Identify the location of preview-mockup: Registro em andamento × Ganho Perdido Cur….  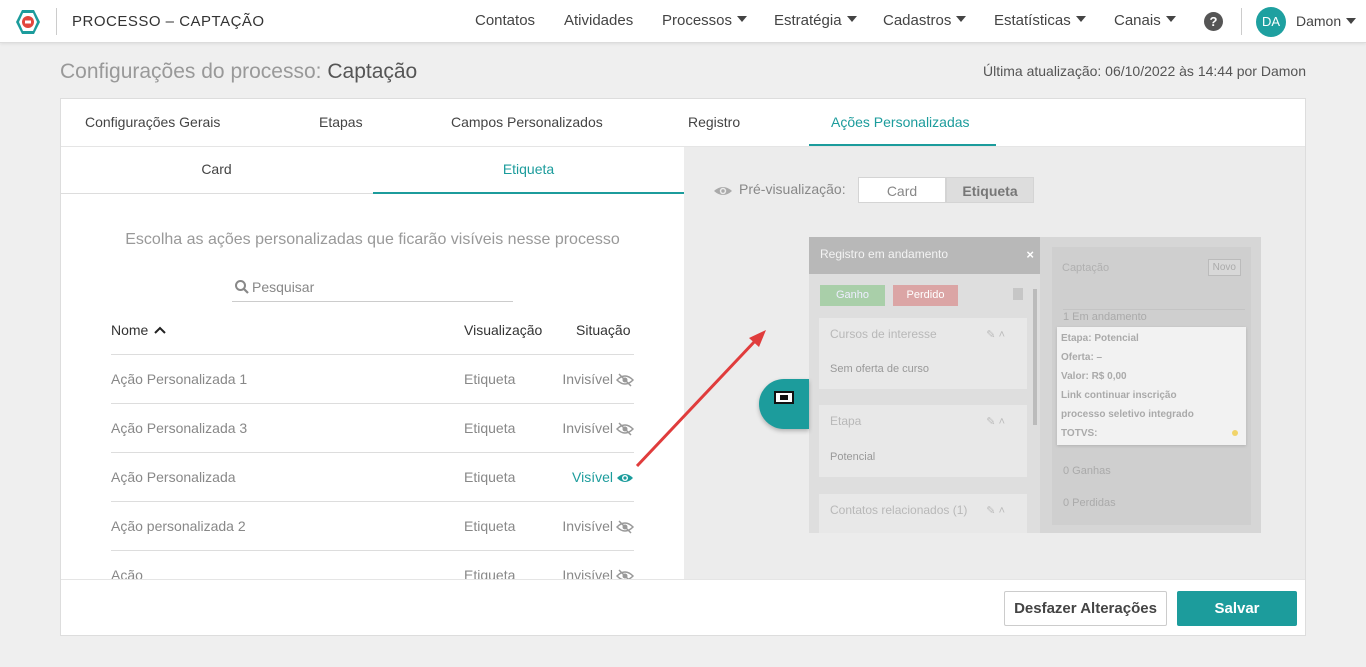
(1035, 385).